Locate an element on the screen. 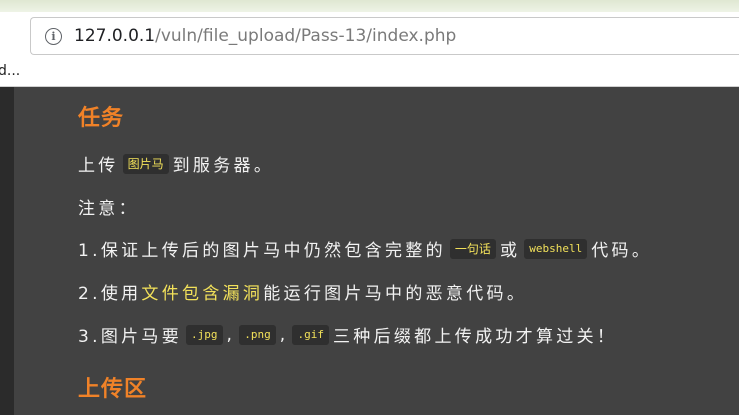 The height and width of the screenshot is (415, 739). file-inclusion-link: 文件包含漏洞 is located at coordinates (202, 291).